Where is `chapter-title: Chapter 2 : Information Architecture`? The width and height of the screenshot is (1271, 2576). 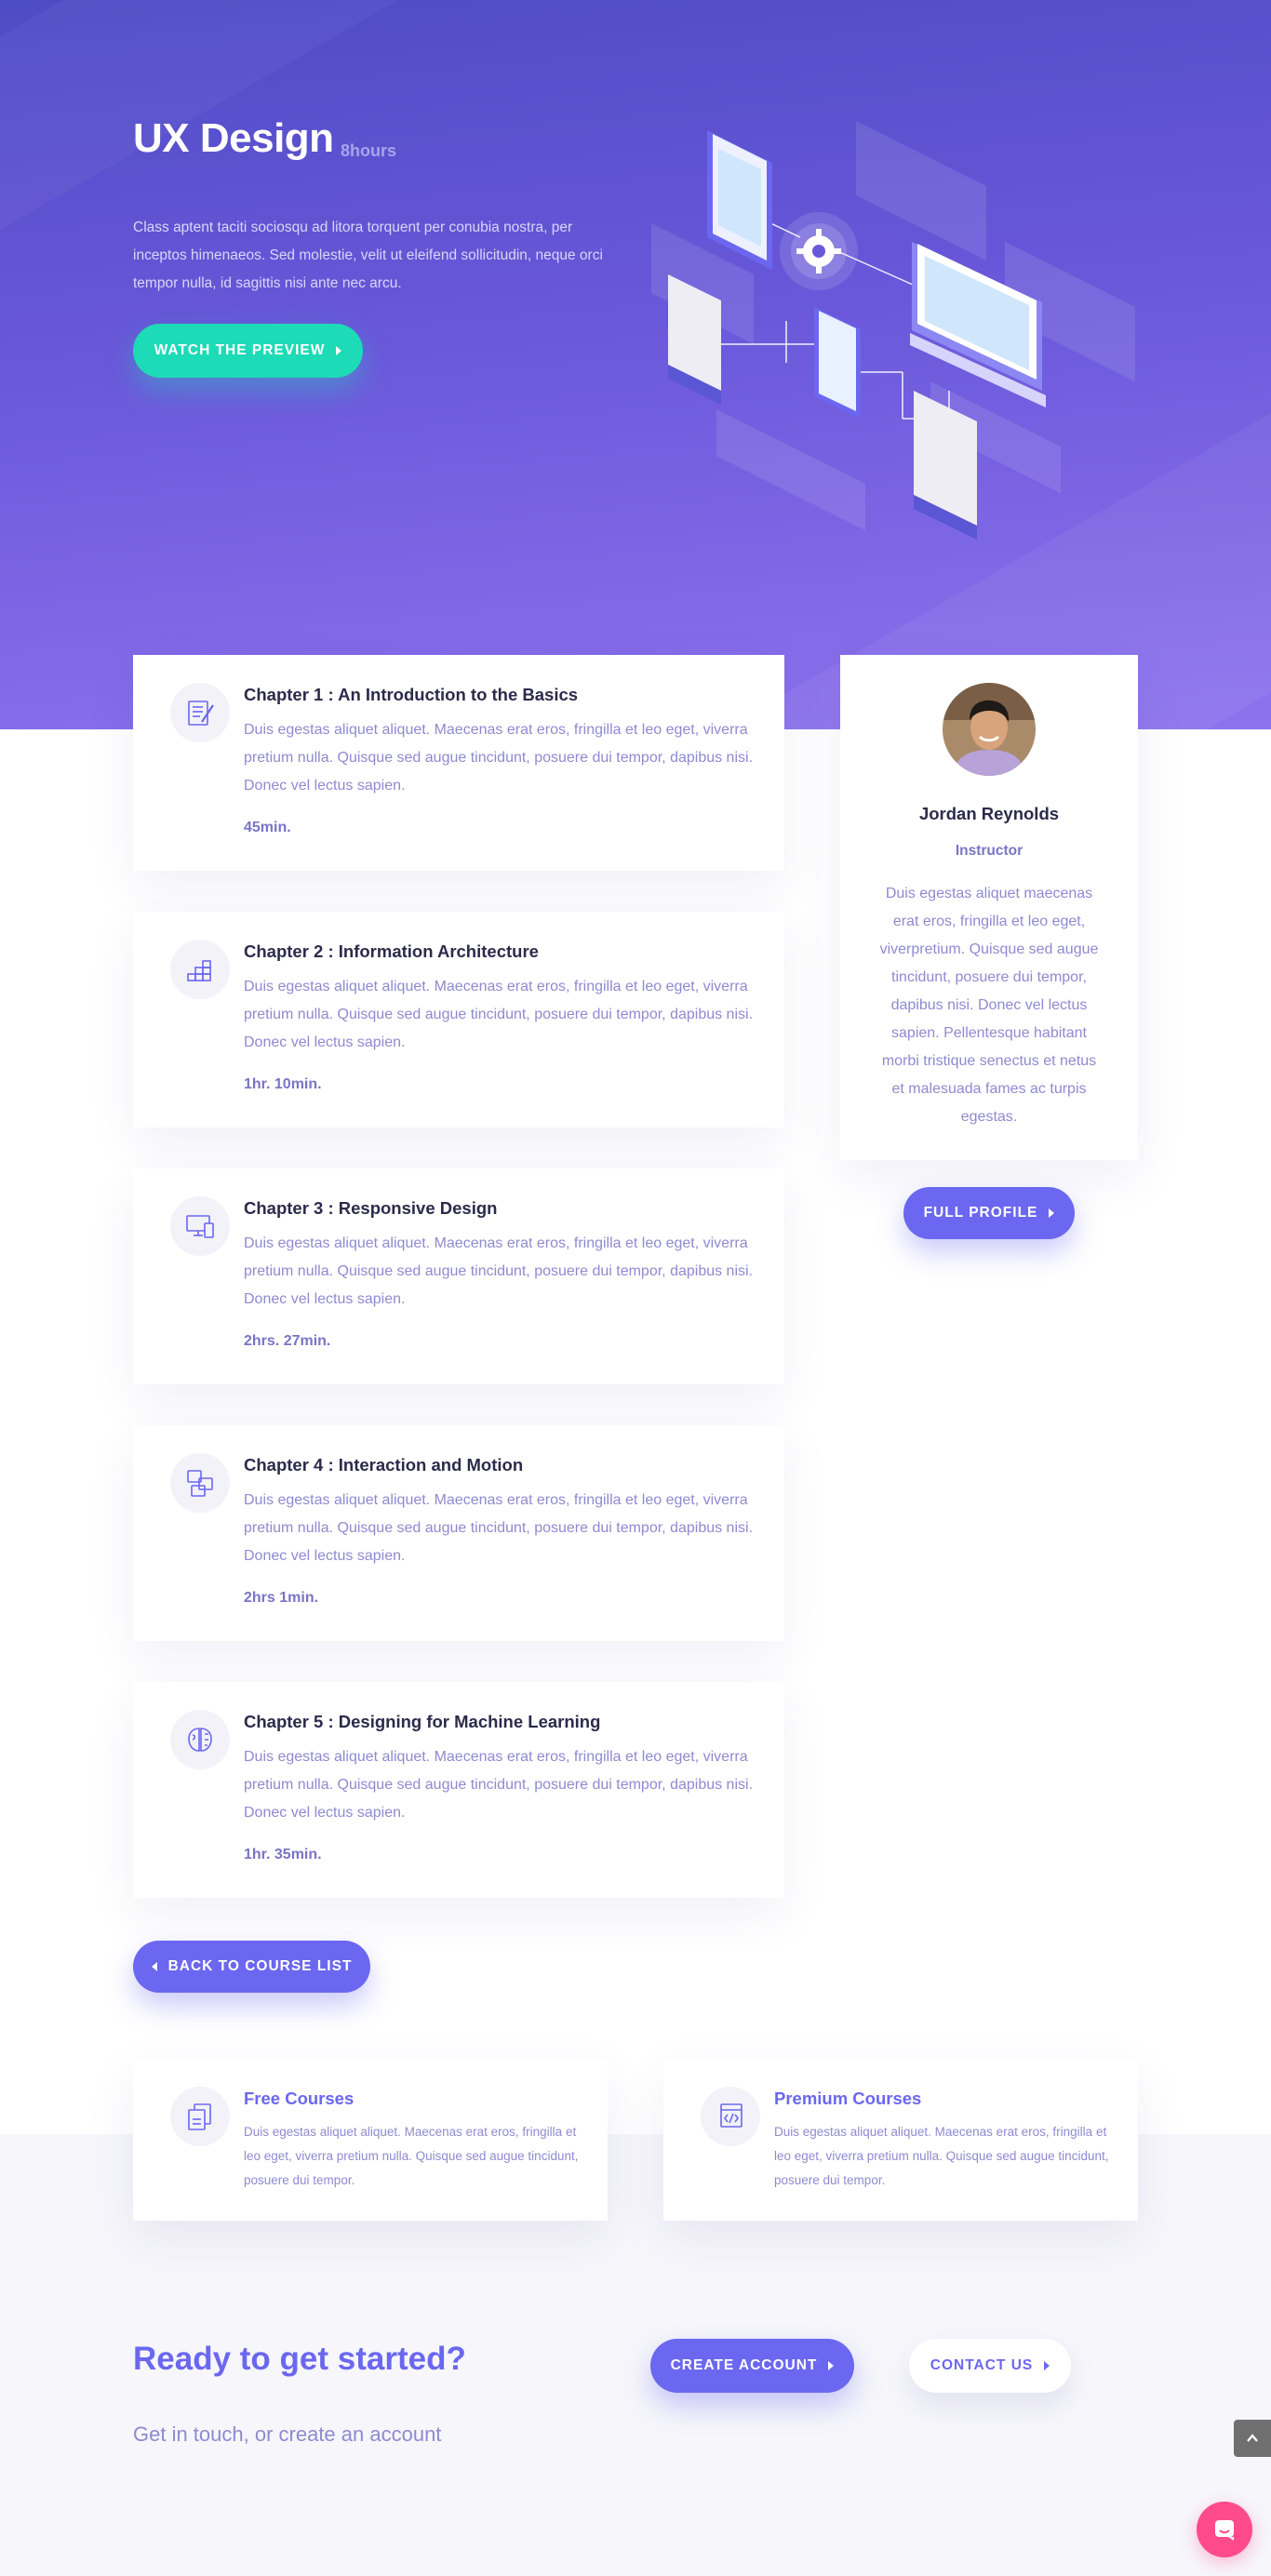 chapter-title: Chapter 2 : Information Architecture is located at coordinates (391, 951).